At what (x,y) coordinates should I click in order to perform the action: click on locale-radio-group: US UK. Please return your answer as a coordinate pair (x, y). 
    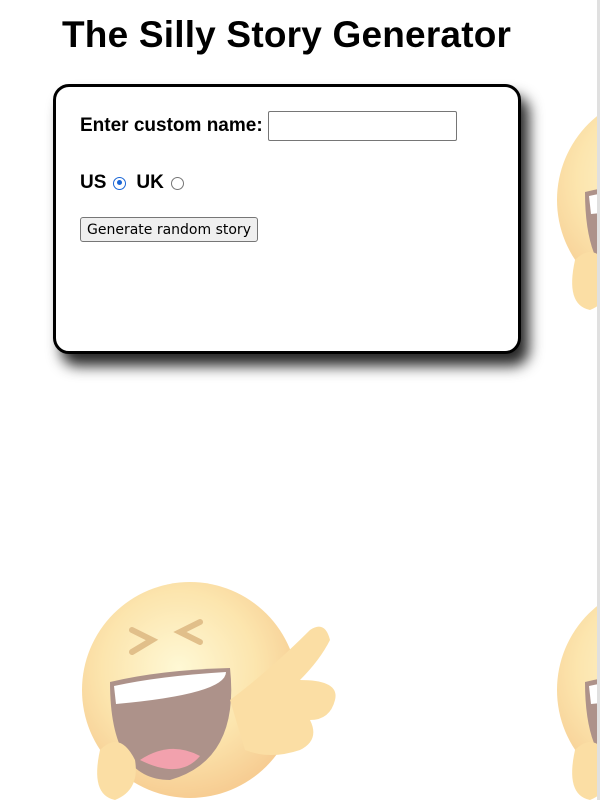
    Looking at the image, I should click on (137, 183).